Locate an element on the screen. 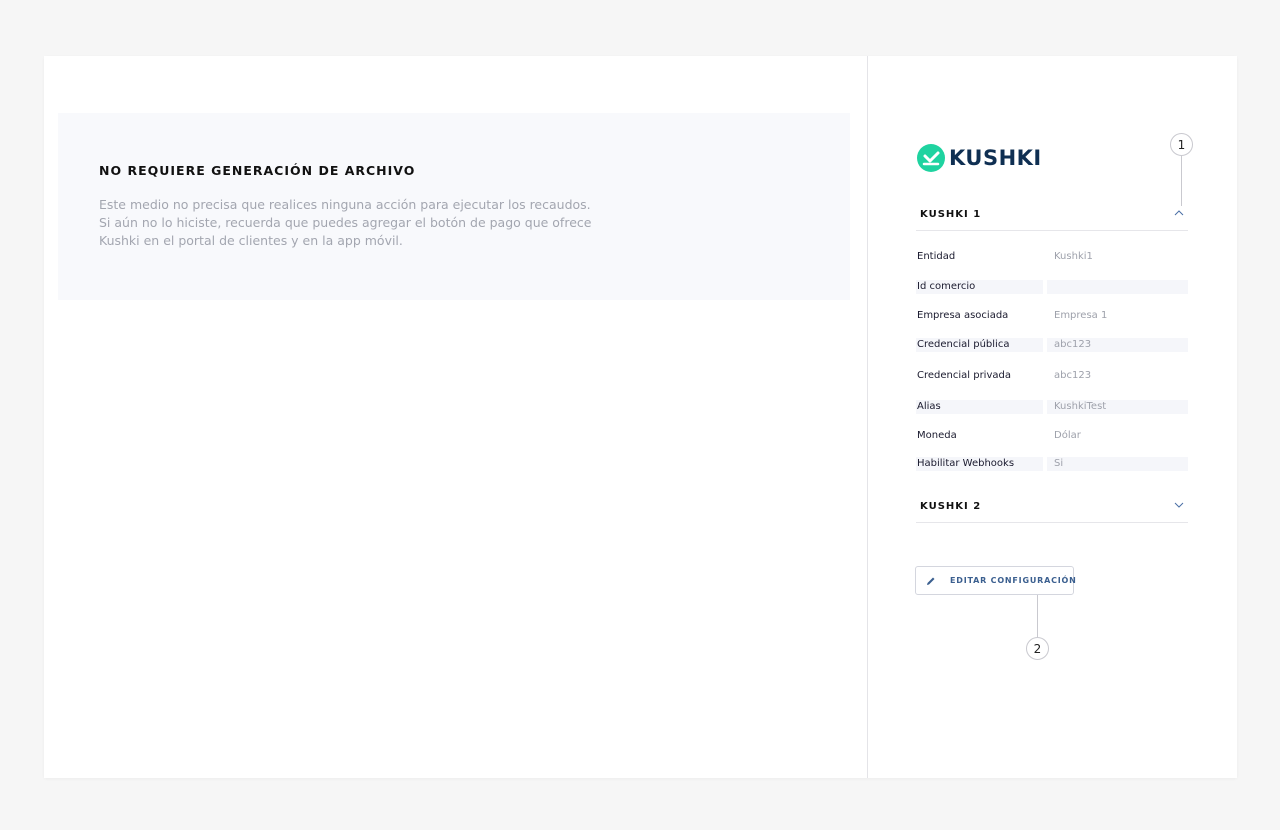 The image size is (1280, 830). field-label: Entidad is located at coordinates (936, 256).